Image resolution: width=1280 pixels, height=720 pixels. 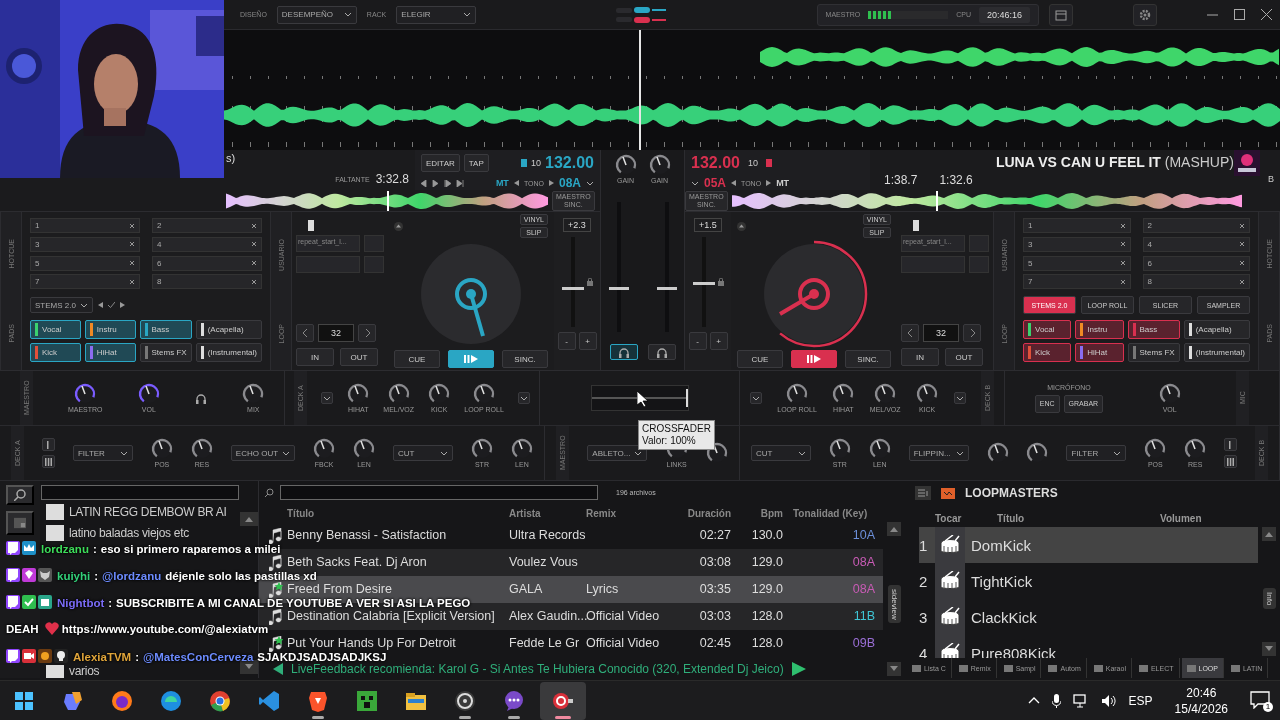 What do you see at coordinates (73, 671) in the screenshot?
I see `folder-item: varios` at bounding box center [73, 671].